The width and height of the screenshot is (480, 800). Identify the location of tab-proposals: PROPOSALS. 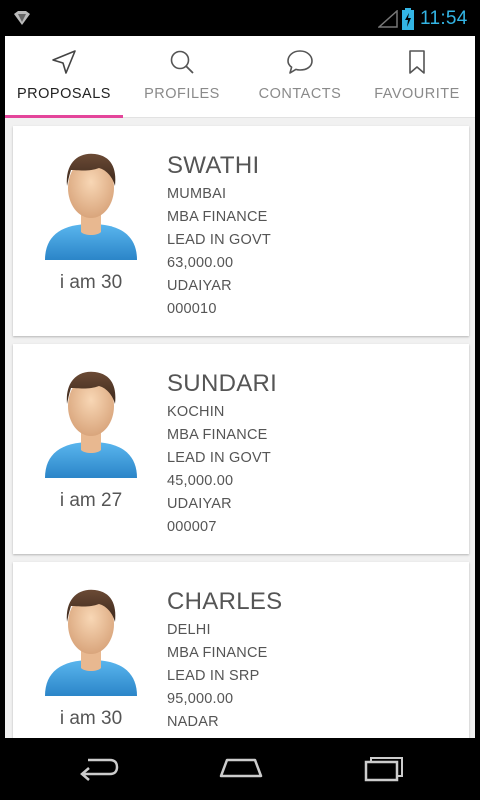
(64, 77).